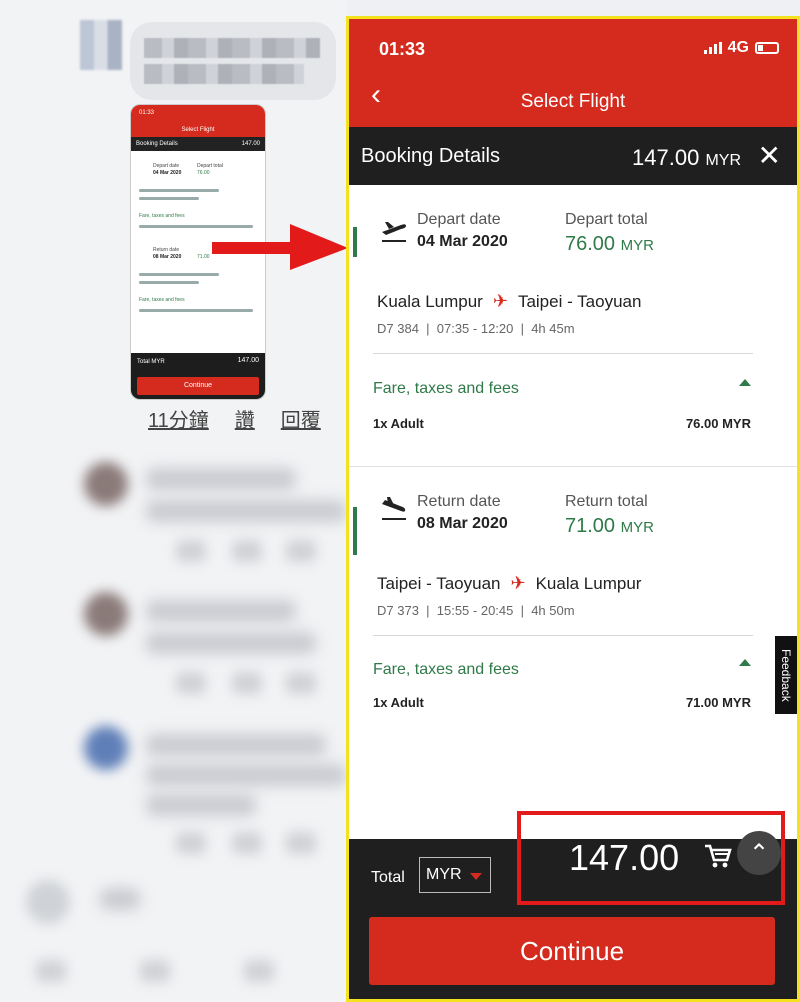  I want to click on thumb-booking-amount: 147.00, so click(250, 144).